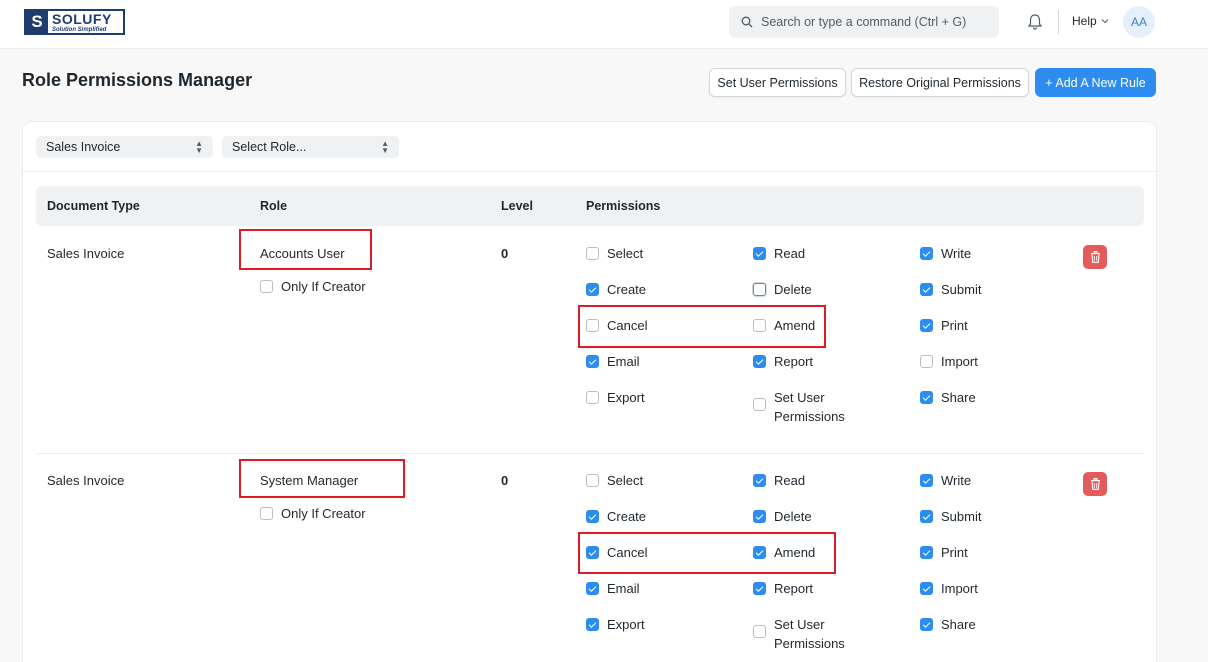 The width and height of the screenshot is (1208, 662). I want to click on app-logo: S SOLUFY Solution Simplified, so click(74, 22).